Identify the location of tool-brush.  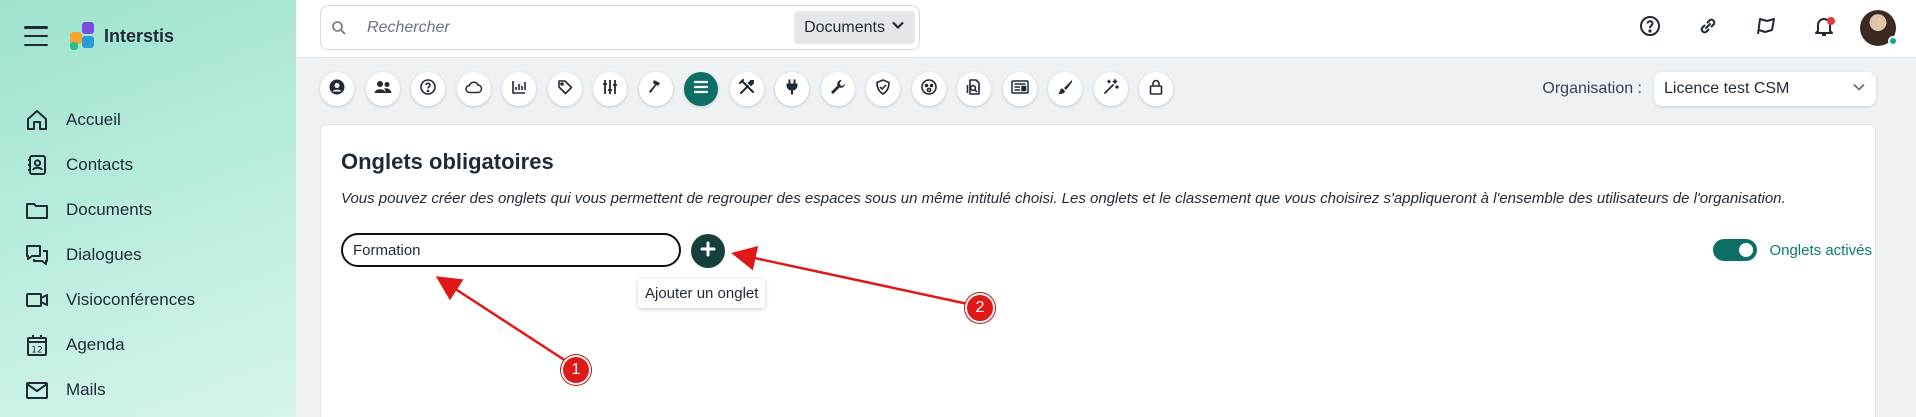
(1065, 89).